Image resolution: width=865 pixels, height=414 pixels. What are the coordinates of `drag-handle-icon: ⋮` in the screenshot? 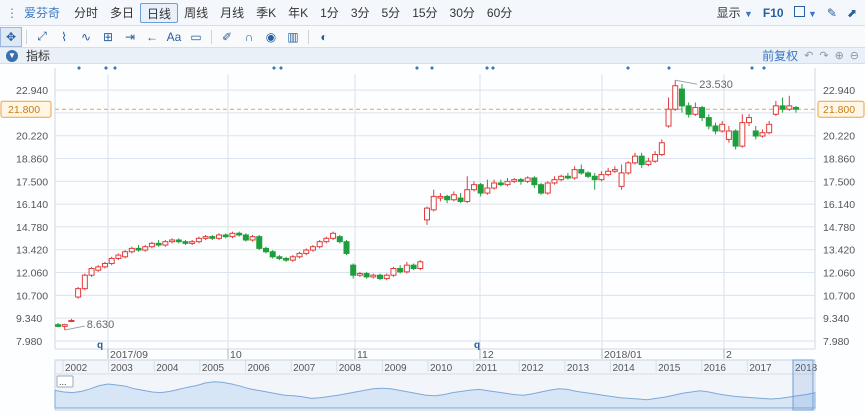 It's located at (12, 13).